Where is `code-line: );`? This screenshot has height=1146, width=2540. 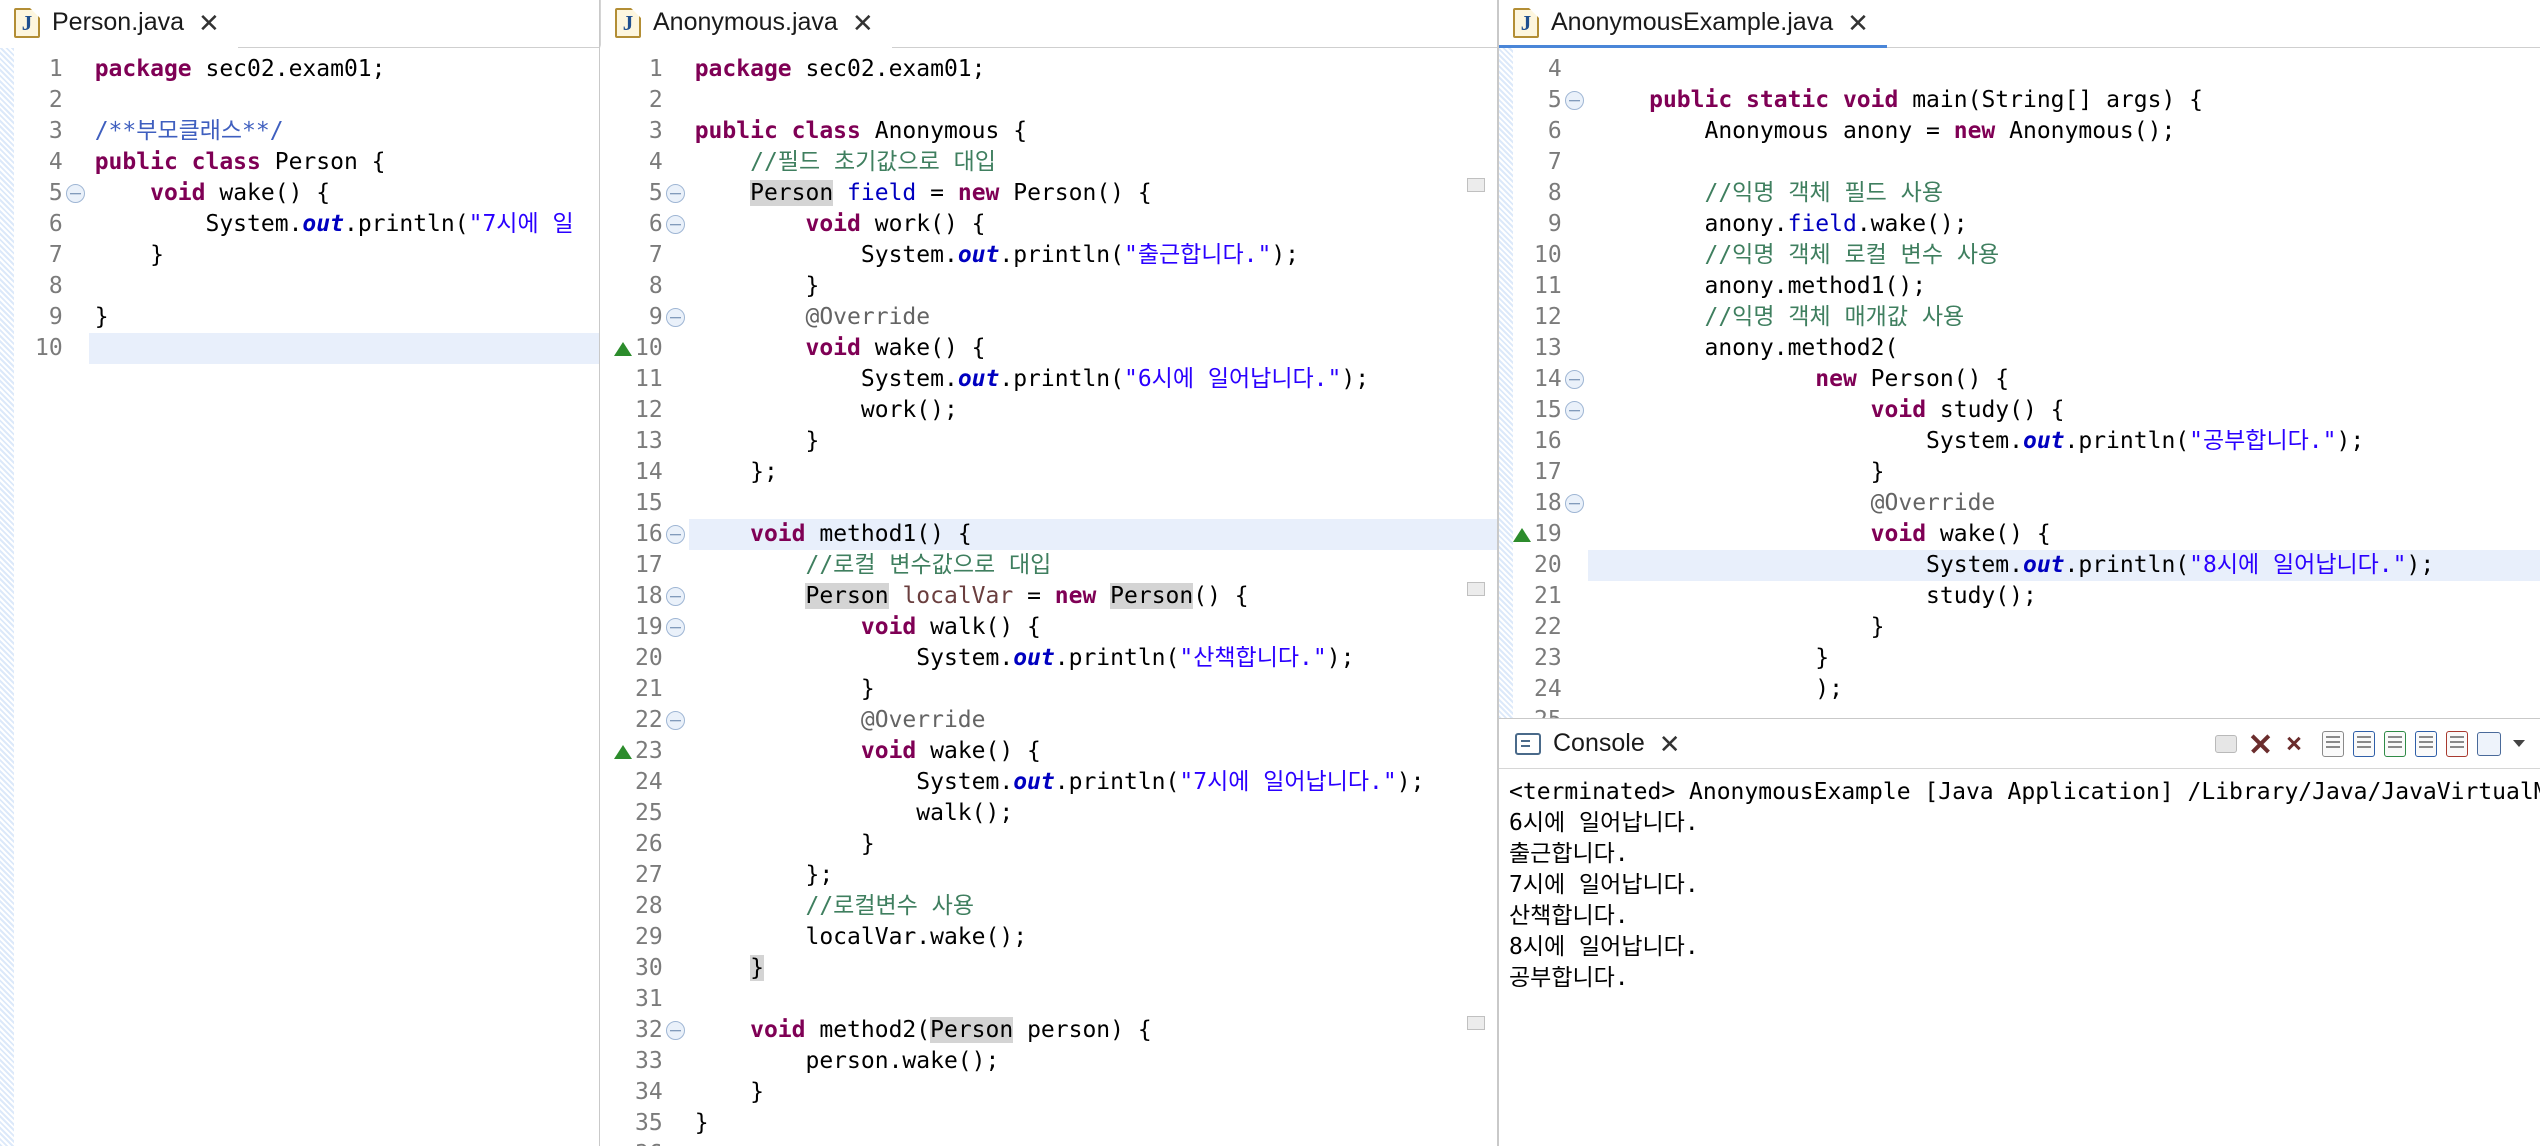 code-line: ); is located at coordinates (2064, 689).